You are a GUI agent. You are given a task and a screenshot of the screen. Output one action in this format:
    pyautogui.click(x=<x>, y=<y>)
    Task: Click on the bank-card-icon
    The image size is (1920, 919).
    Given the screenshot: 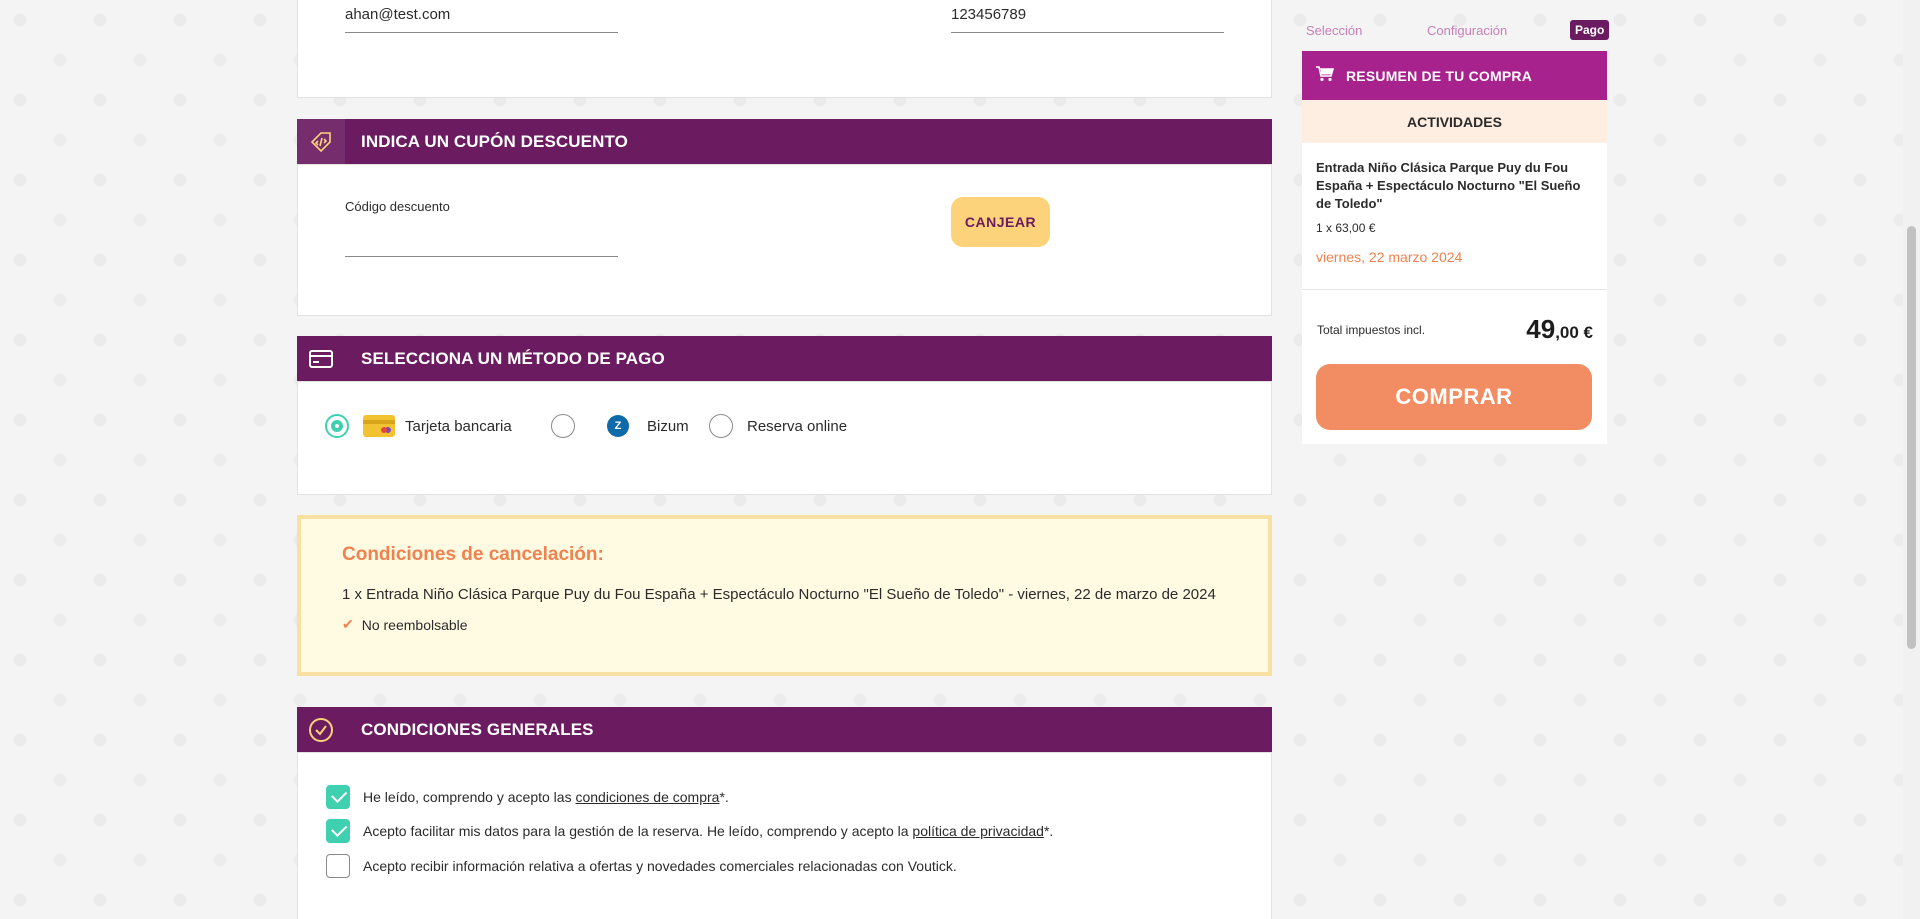 What is the action you would take?
    pyautogui.click(x=379, y=426)
    